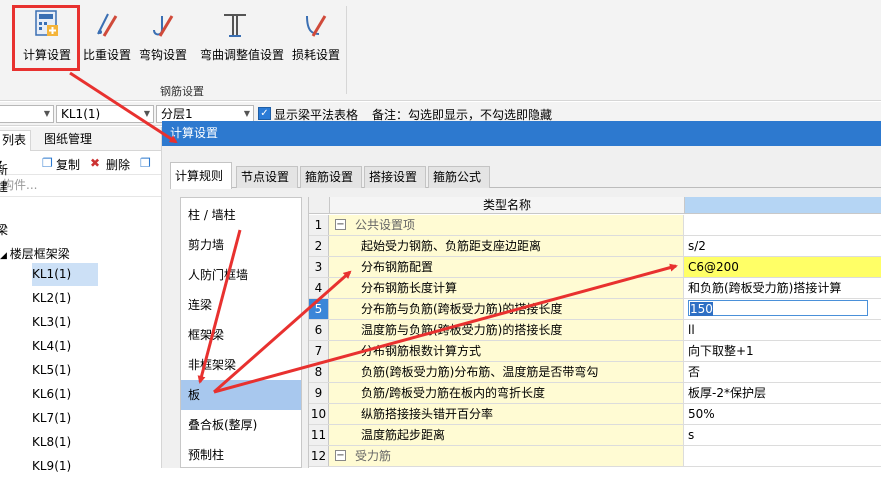 The width and height of the screenshot is (881, 478). I want to click on grid-row: 8 负筋(跨板受力筋)分布筋、温度筋是否带弯勾 否, so click(595, 372).